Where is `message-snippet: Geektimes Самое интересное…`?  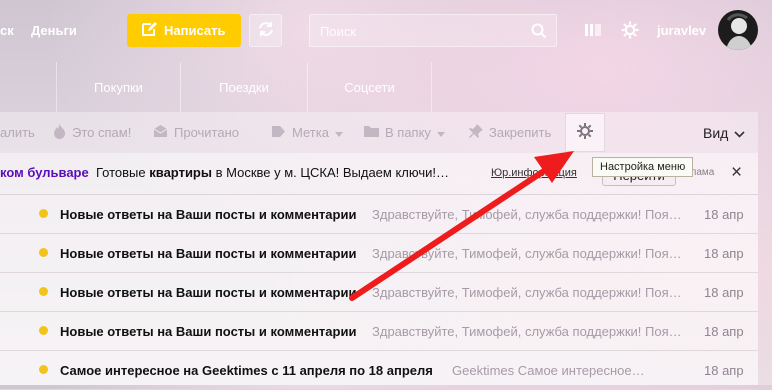
message-snippet: Geektimes Самое интересное… is located at coordinates (548, 370).